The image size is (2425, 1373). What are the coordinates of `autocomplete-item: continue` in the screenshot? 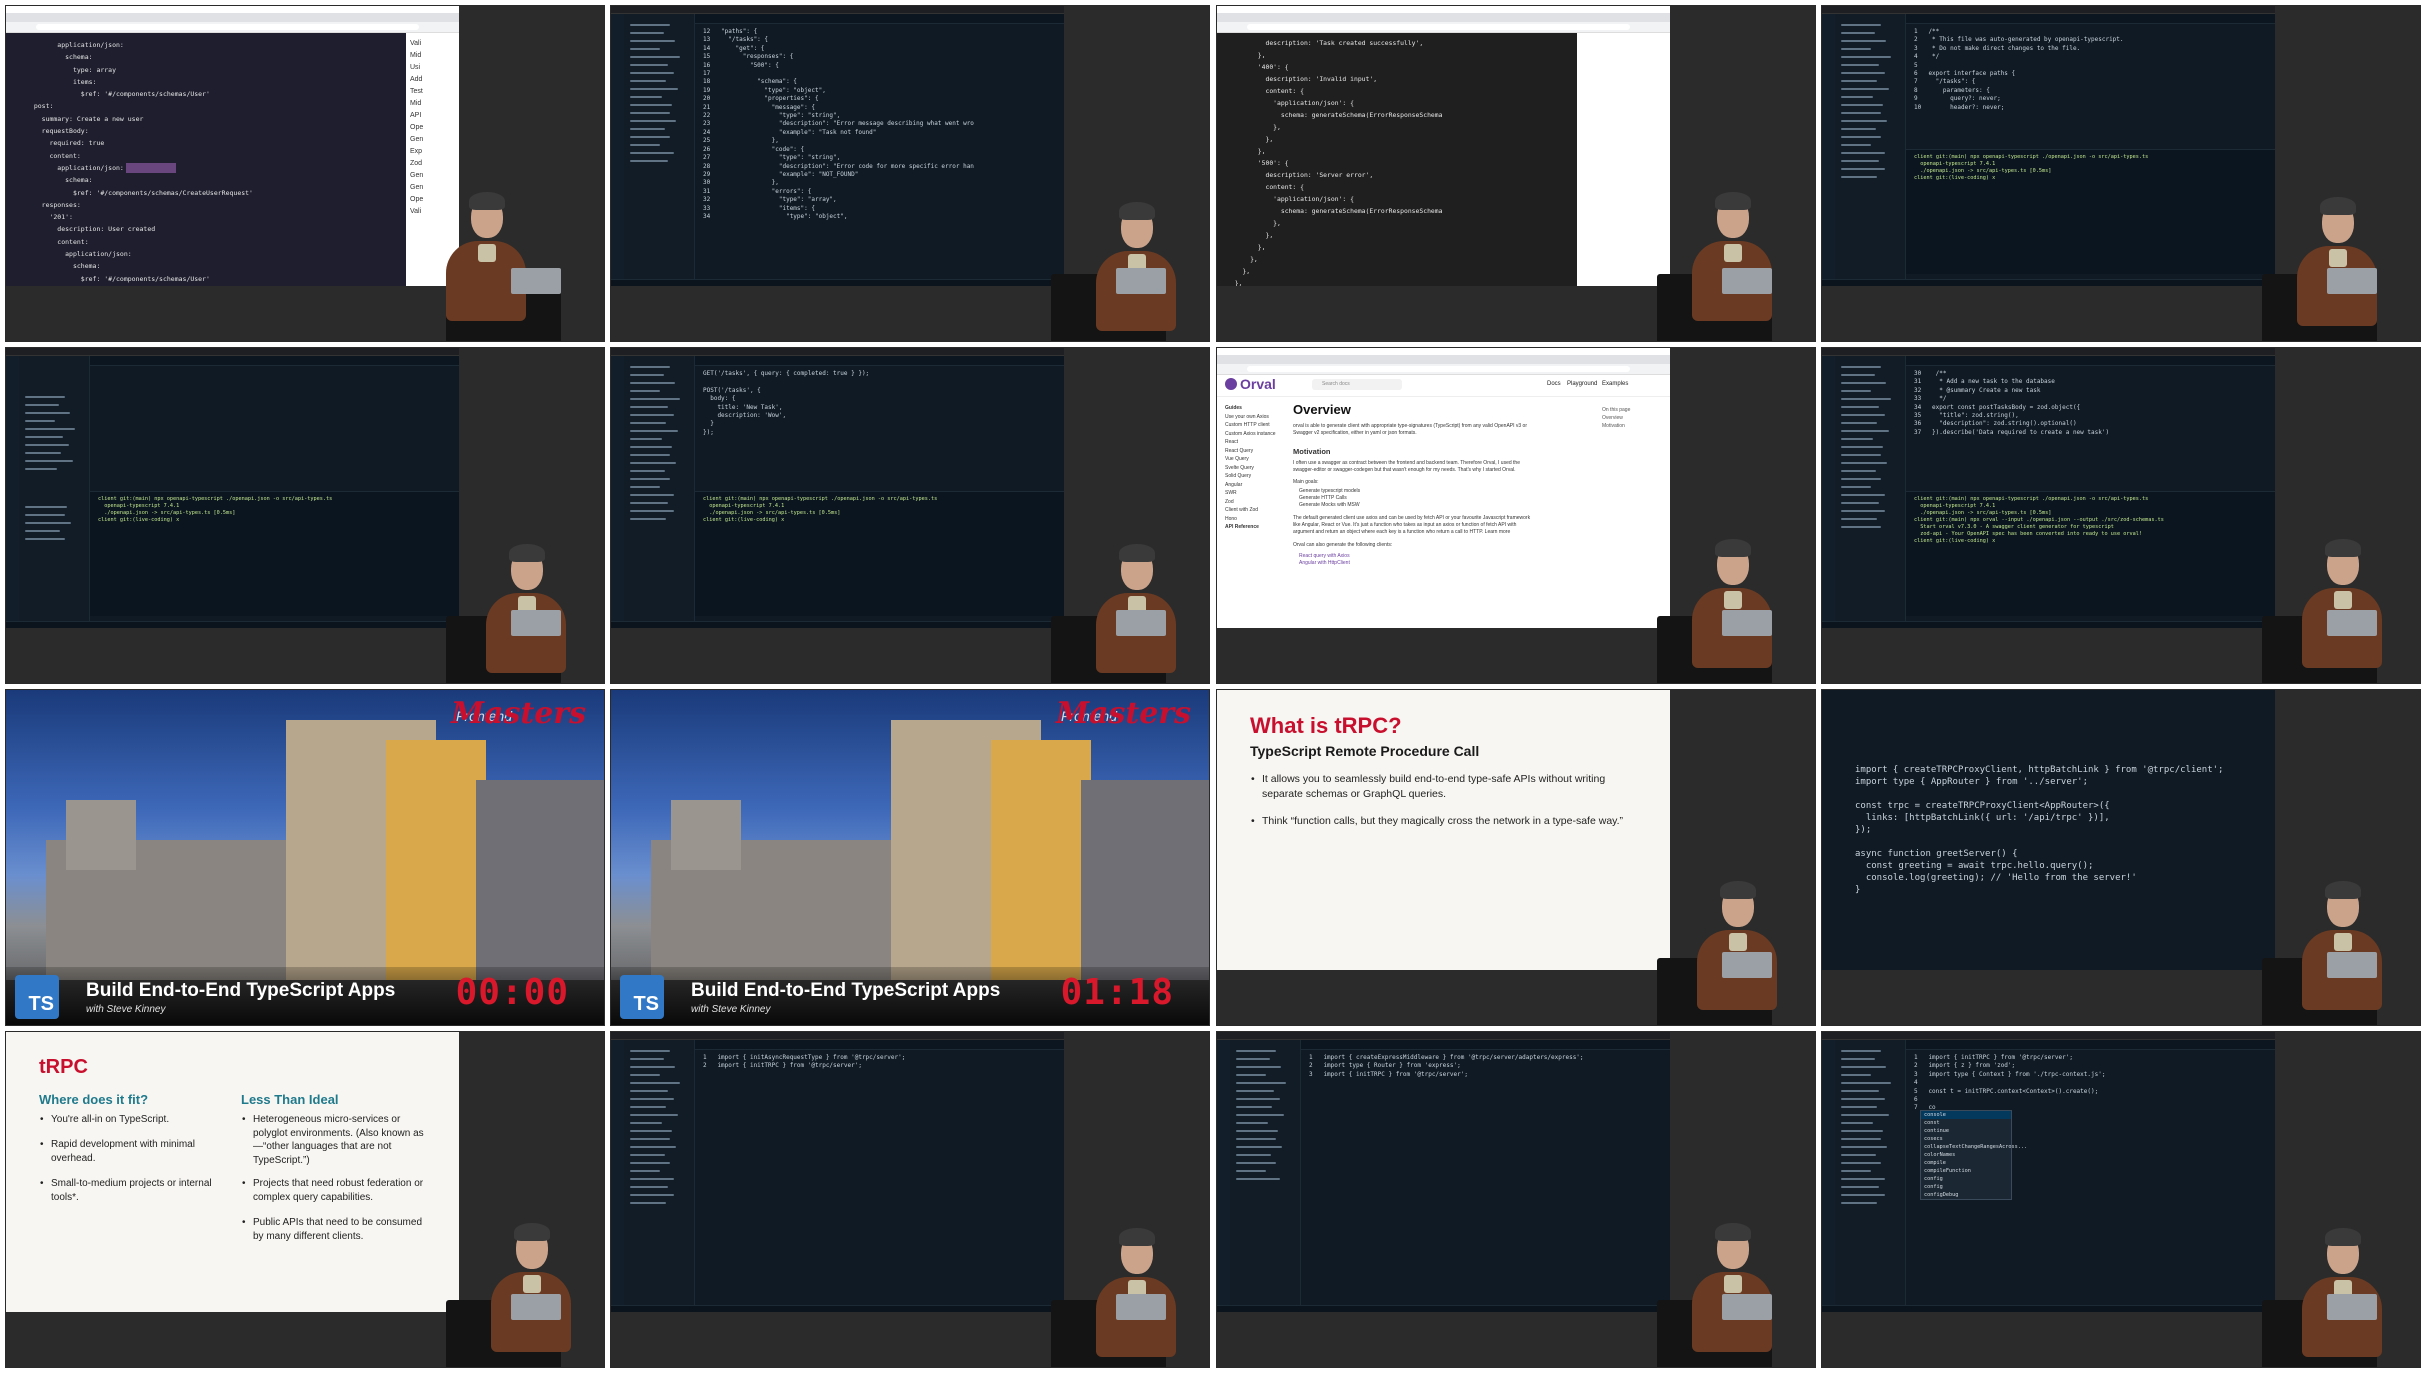 It's located at (1966, 1131).